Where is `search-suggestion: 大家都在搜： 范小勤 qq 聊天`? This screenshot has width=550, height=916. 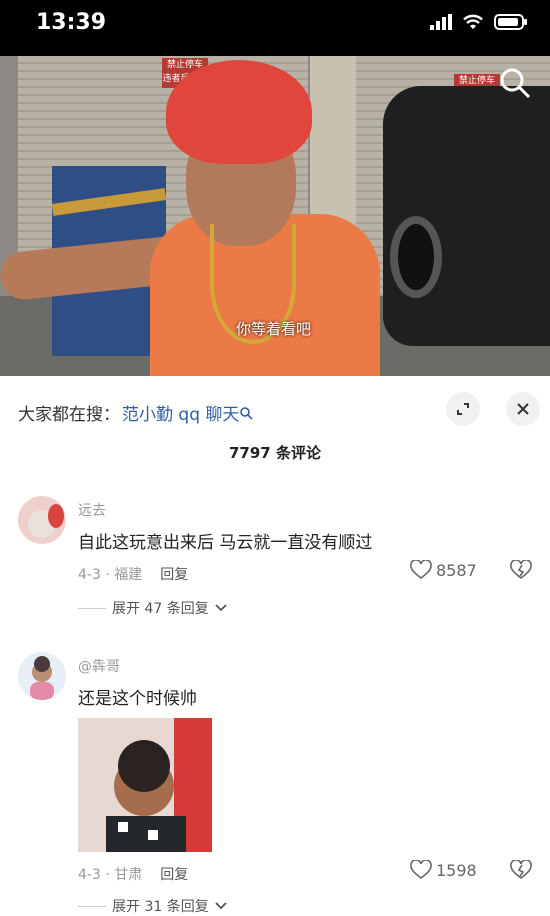 search-suggestion: 大家都在搜： 范小勤 qq 聊天 is located at coordinates (135, 412).